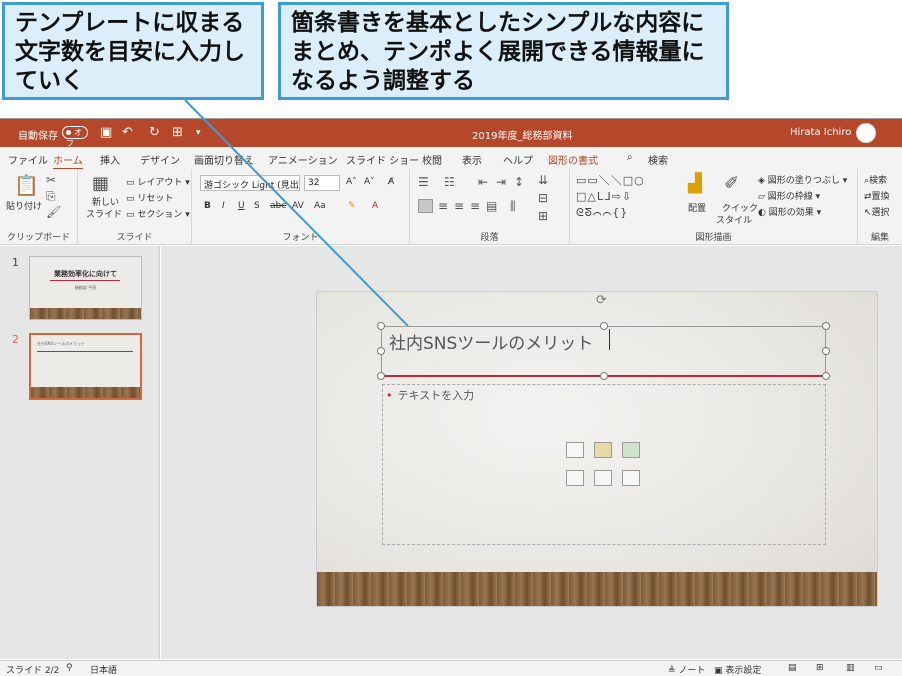  What do you see at coordinates (695, 183) in the screenshot?
I see `arrange-icon: ▟` at bounding box center [695, 183].